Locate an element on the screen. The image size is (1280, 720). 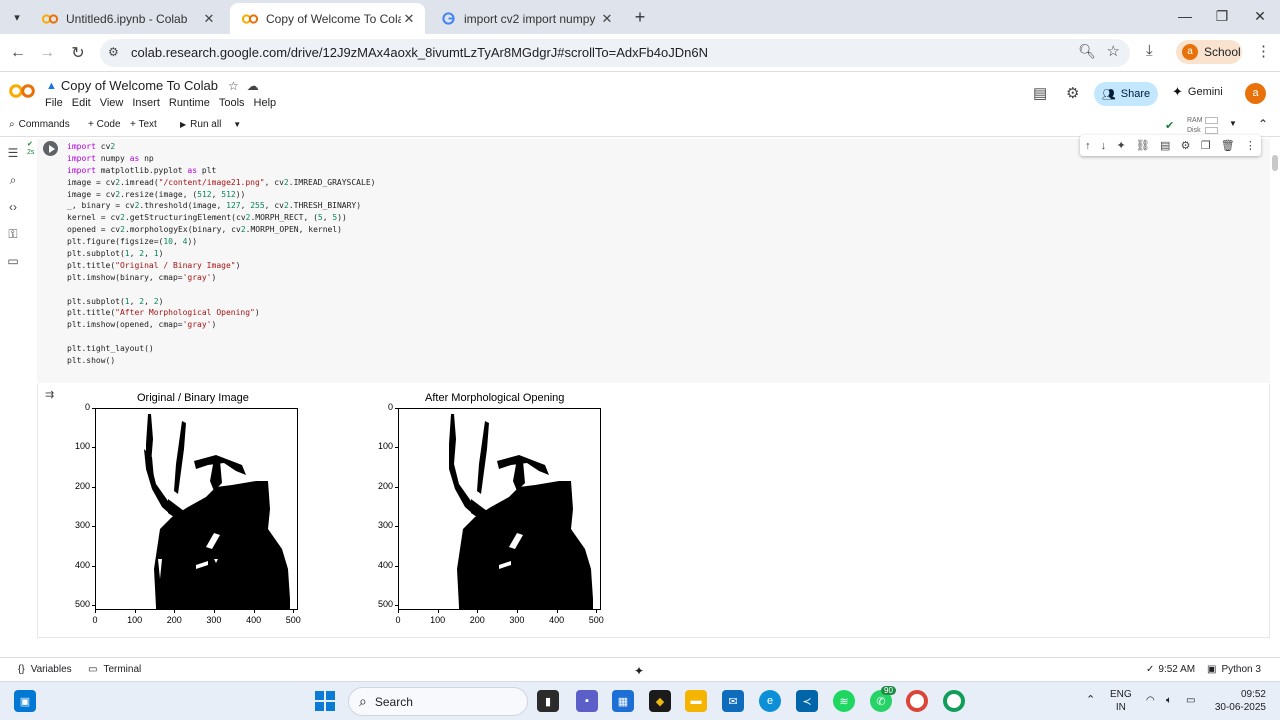
more-options-icon: ⋮ is located at coordinates (1250, 145).